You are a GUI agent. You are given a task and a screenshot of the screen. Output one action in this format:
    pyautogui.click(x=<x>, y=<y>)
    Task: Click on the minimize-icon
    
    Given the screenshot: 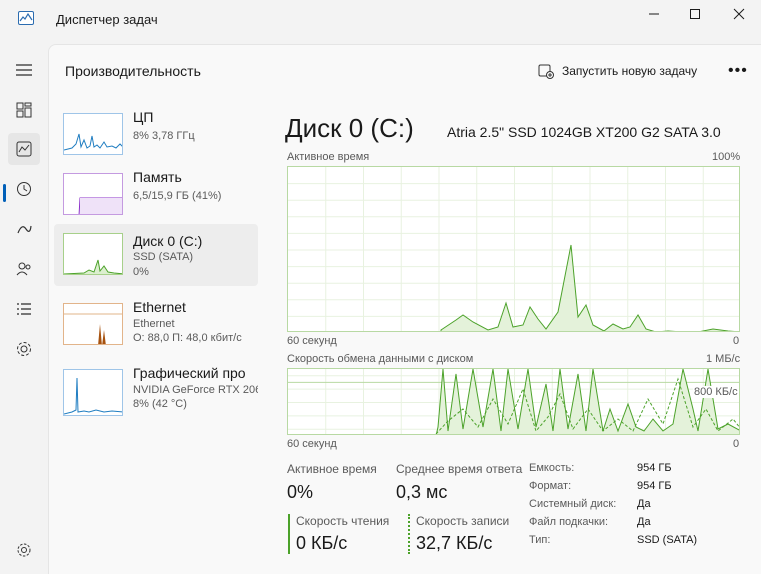 What is the action you would take?
    pyautogui.click(x=654, y=14)
    